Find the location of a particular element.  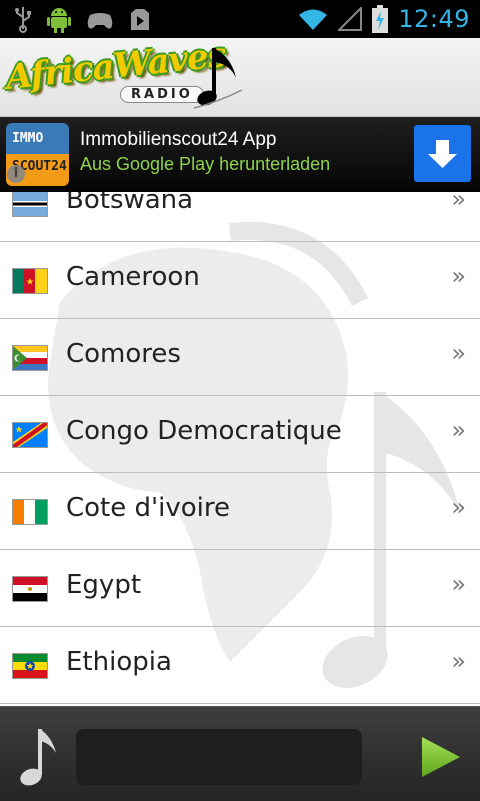

android-robot-icon is located at coordinates (59, 20).